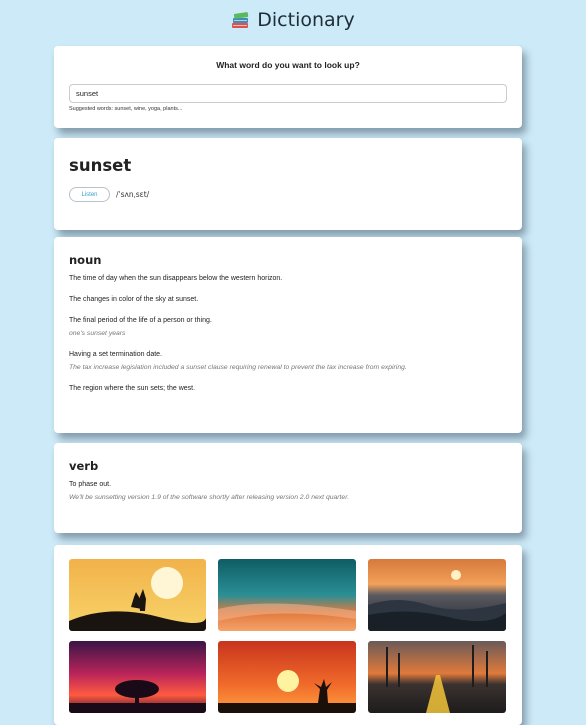  What do you see at coordinates (288, 184) in the screenshot?
I see `word-card: sunset Listen /ˈsʌnˌsɛt/` at bounding box center [288, 184].